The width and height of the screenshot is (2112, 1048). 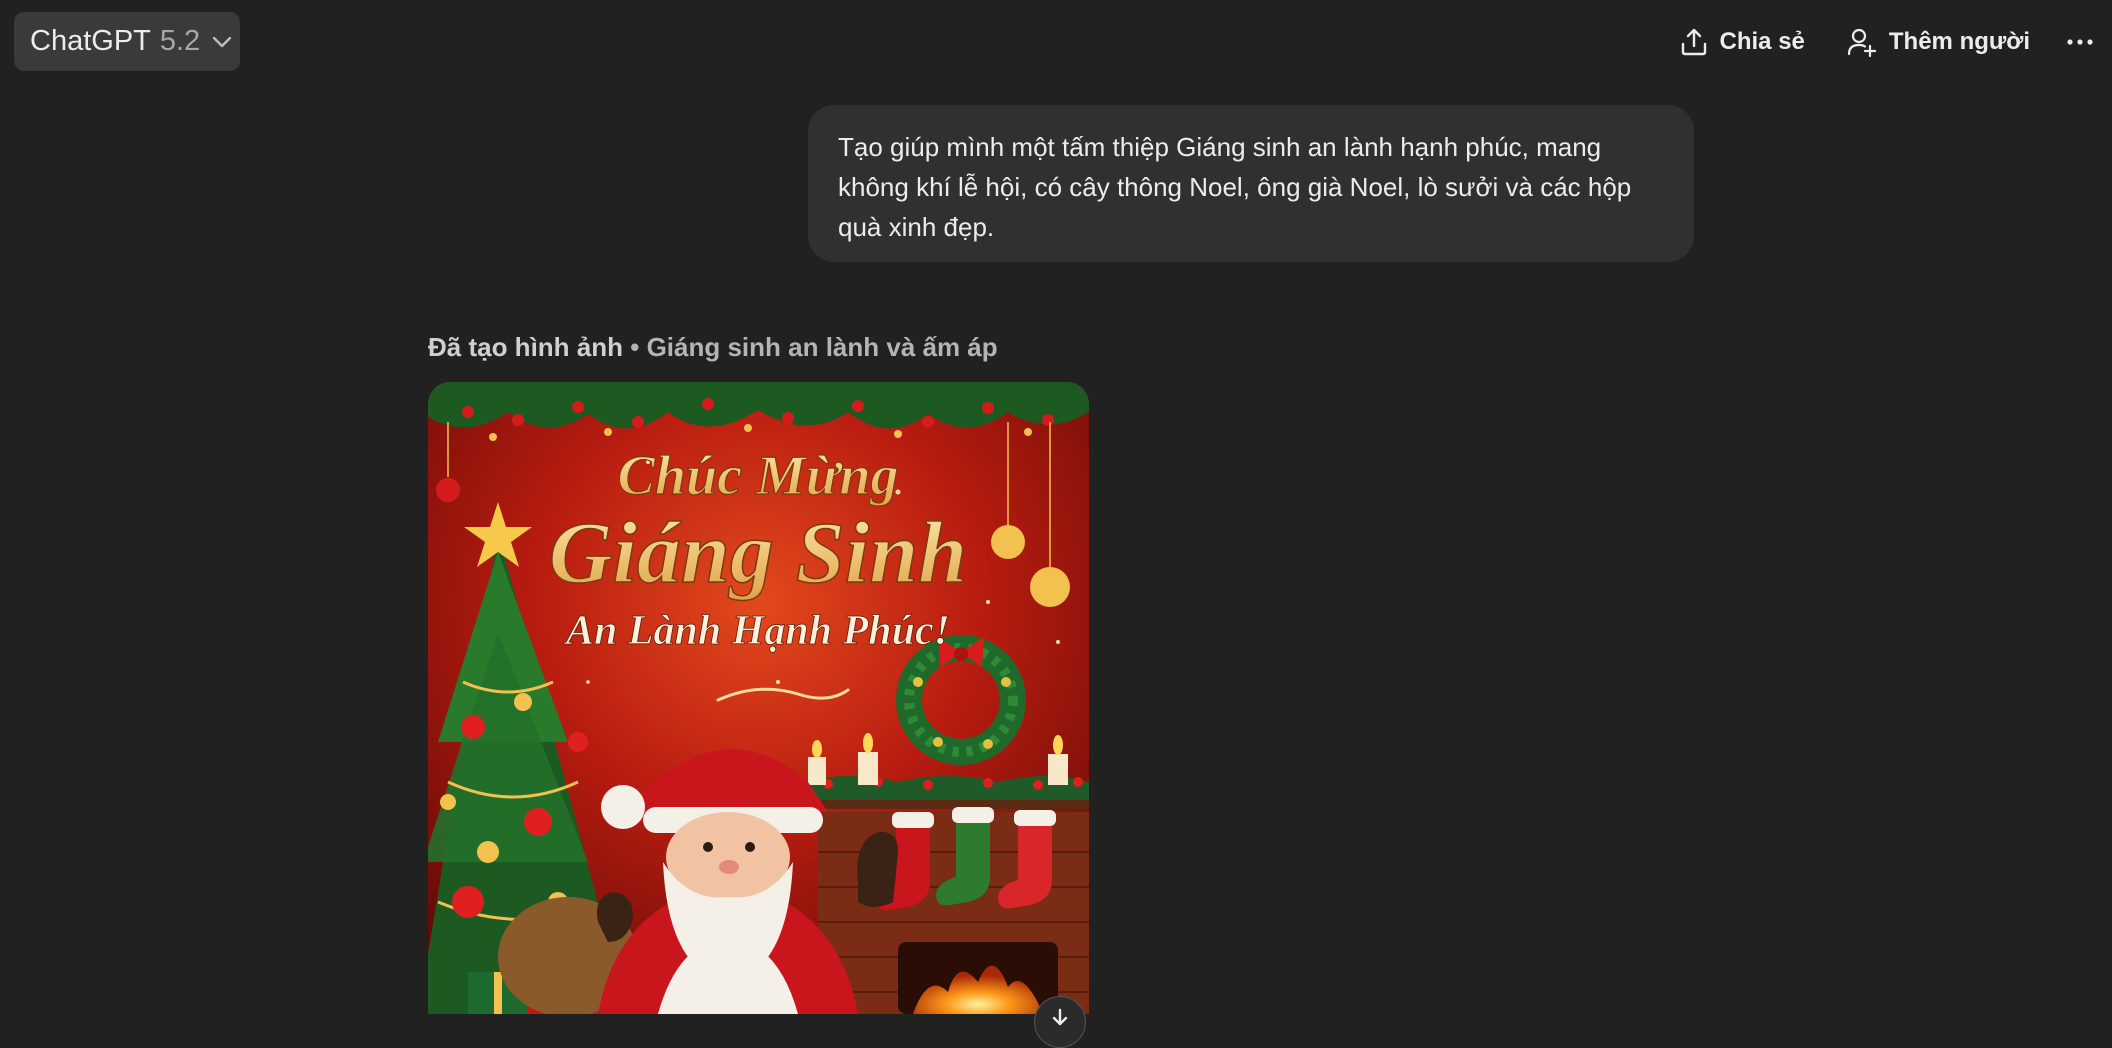 I want to click on download-image-button, so click(x=1060, y=1022).